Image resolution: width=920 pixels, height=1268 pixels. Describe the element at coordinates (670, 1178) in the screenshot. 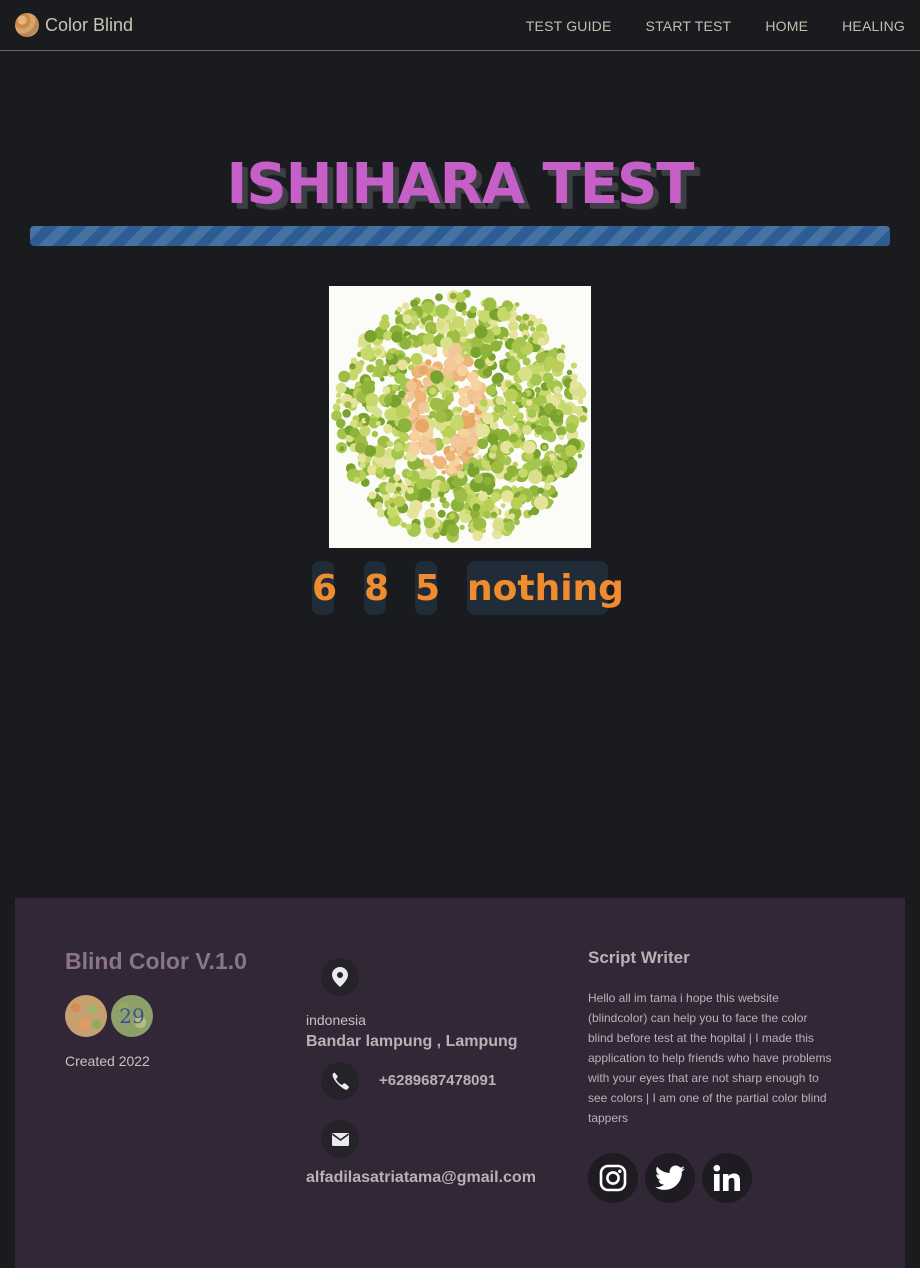

I see `twitter-icon` at that location.